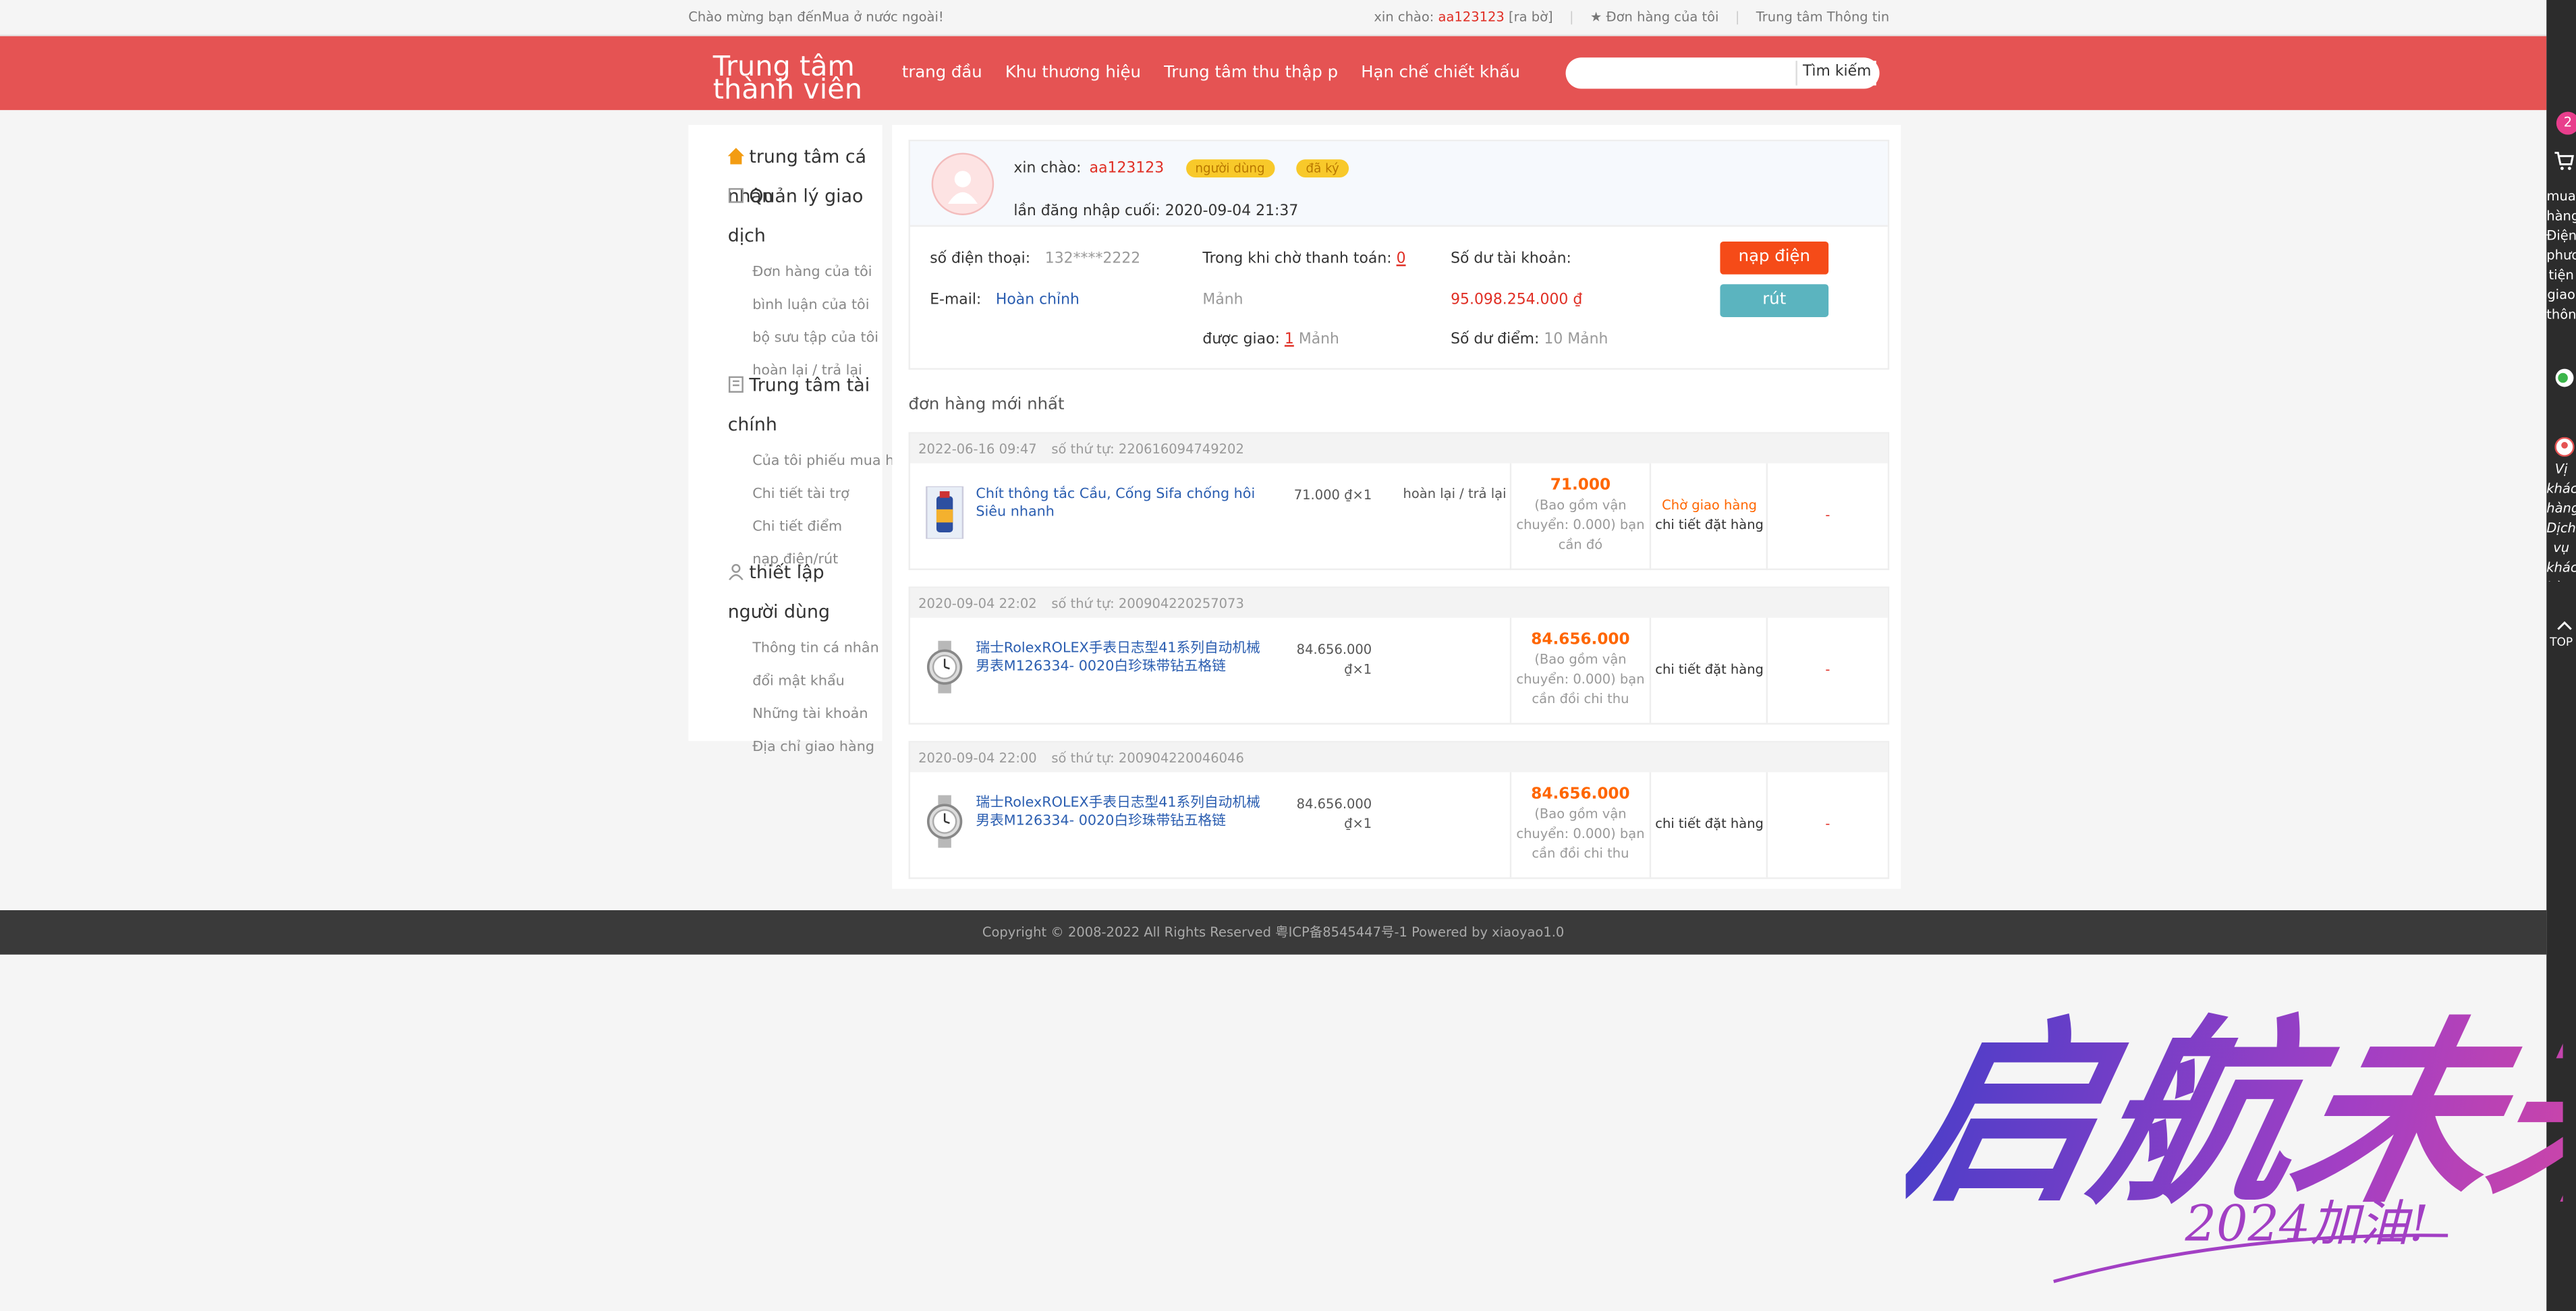 This screenshot has height=1311, width=2576. I want to click on logo: Trung tâm thành viên, so click(803, 78).